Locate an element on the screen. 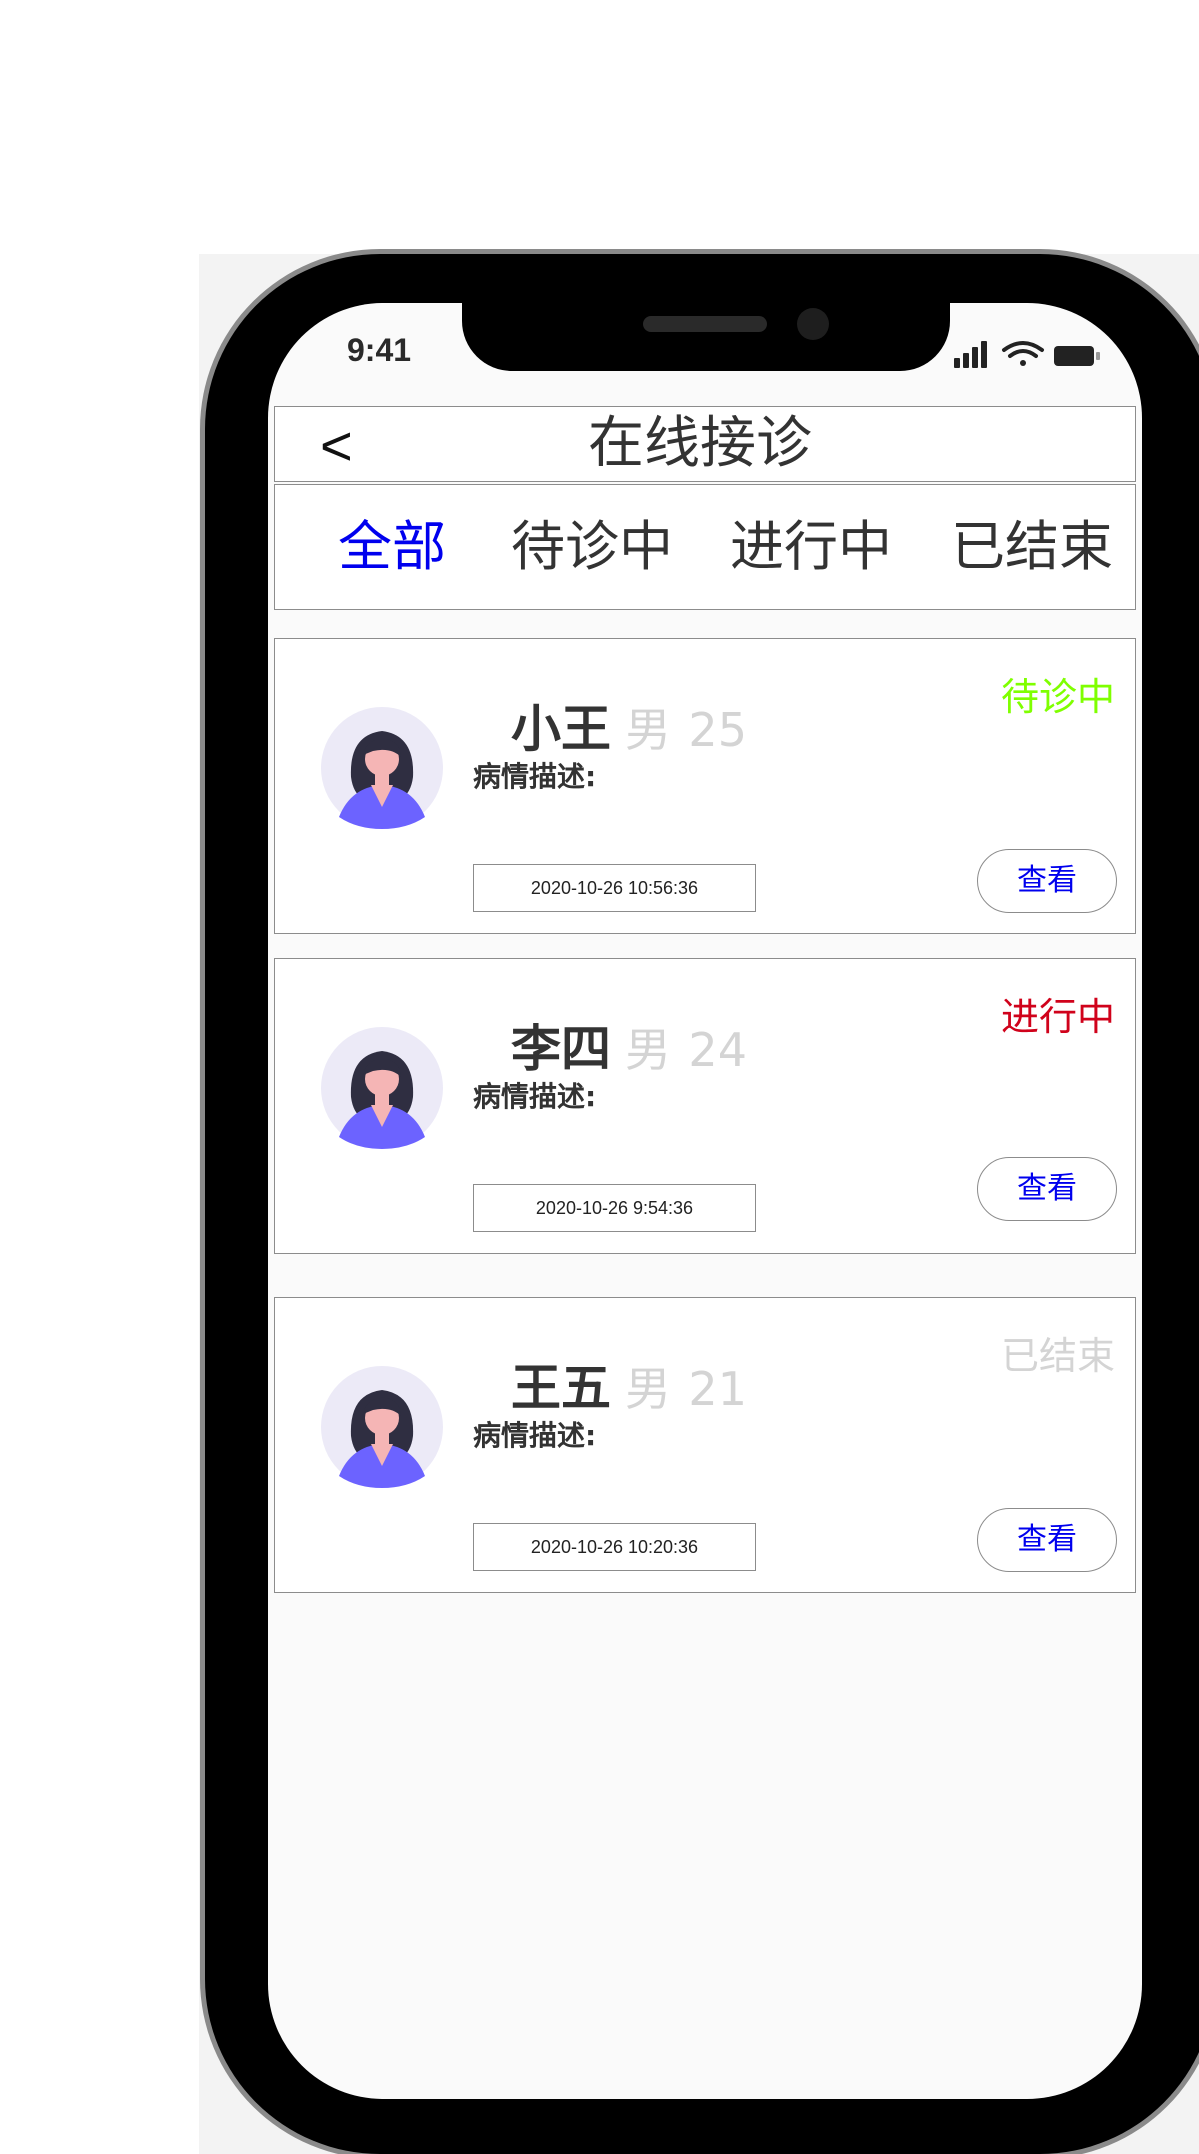  tab-finished: 已结束 is located at coordinates (1032, 547).